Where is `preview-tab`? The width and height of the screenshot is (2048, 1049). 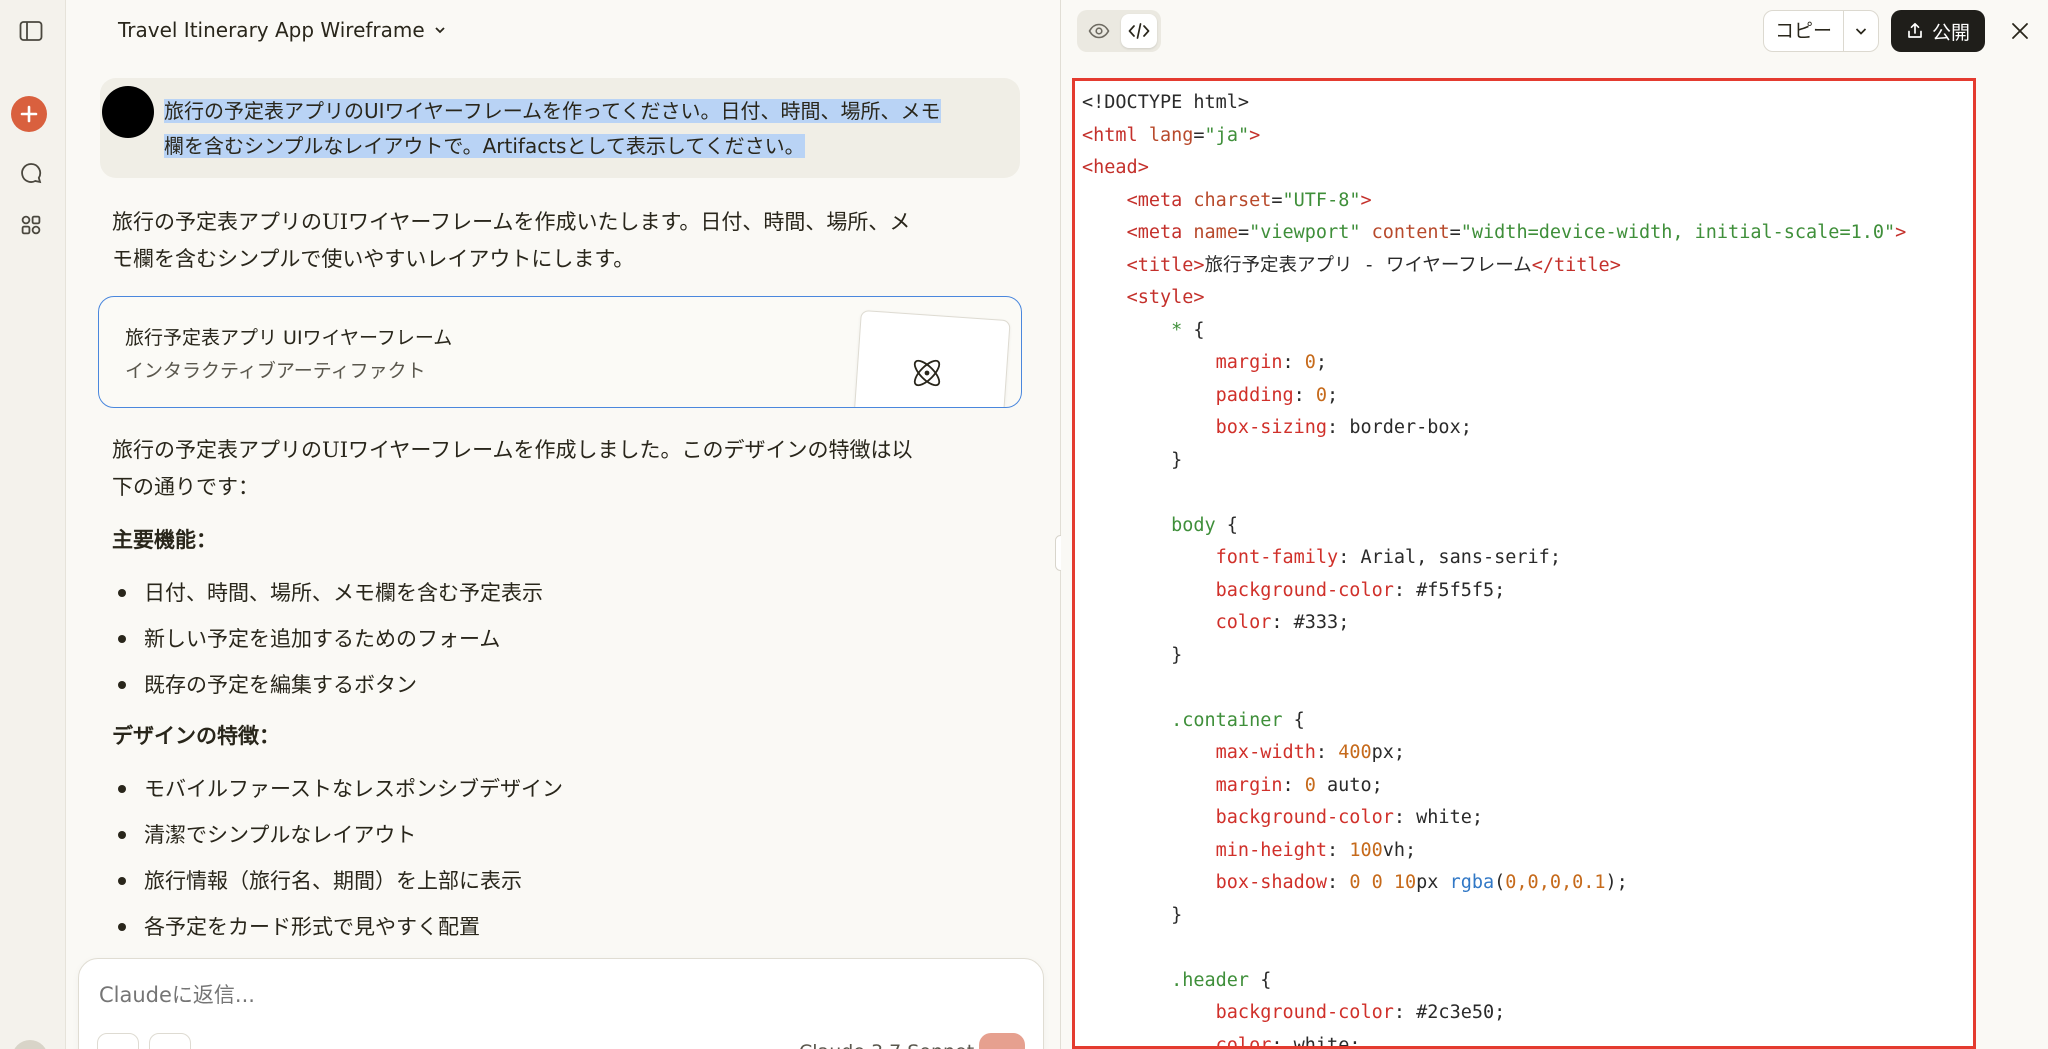 preview-tab is located at coordinates (1099, 31).